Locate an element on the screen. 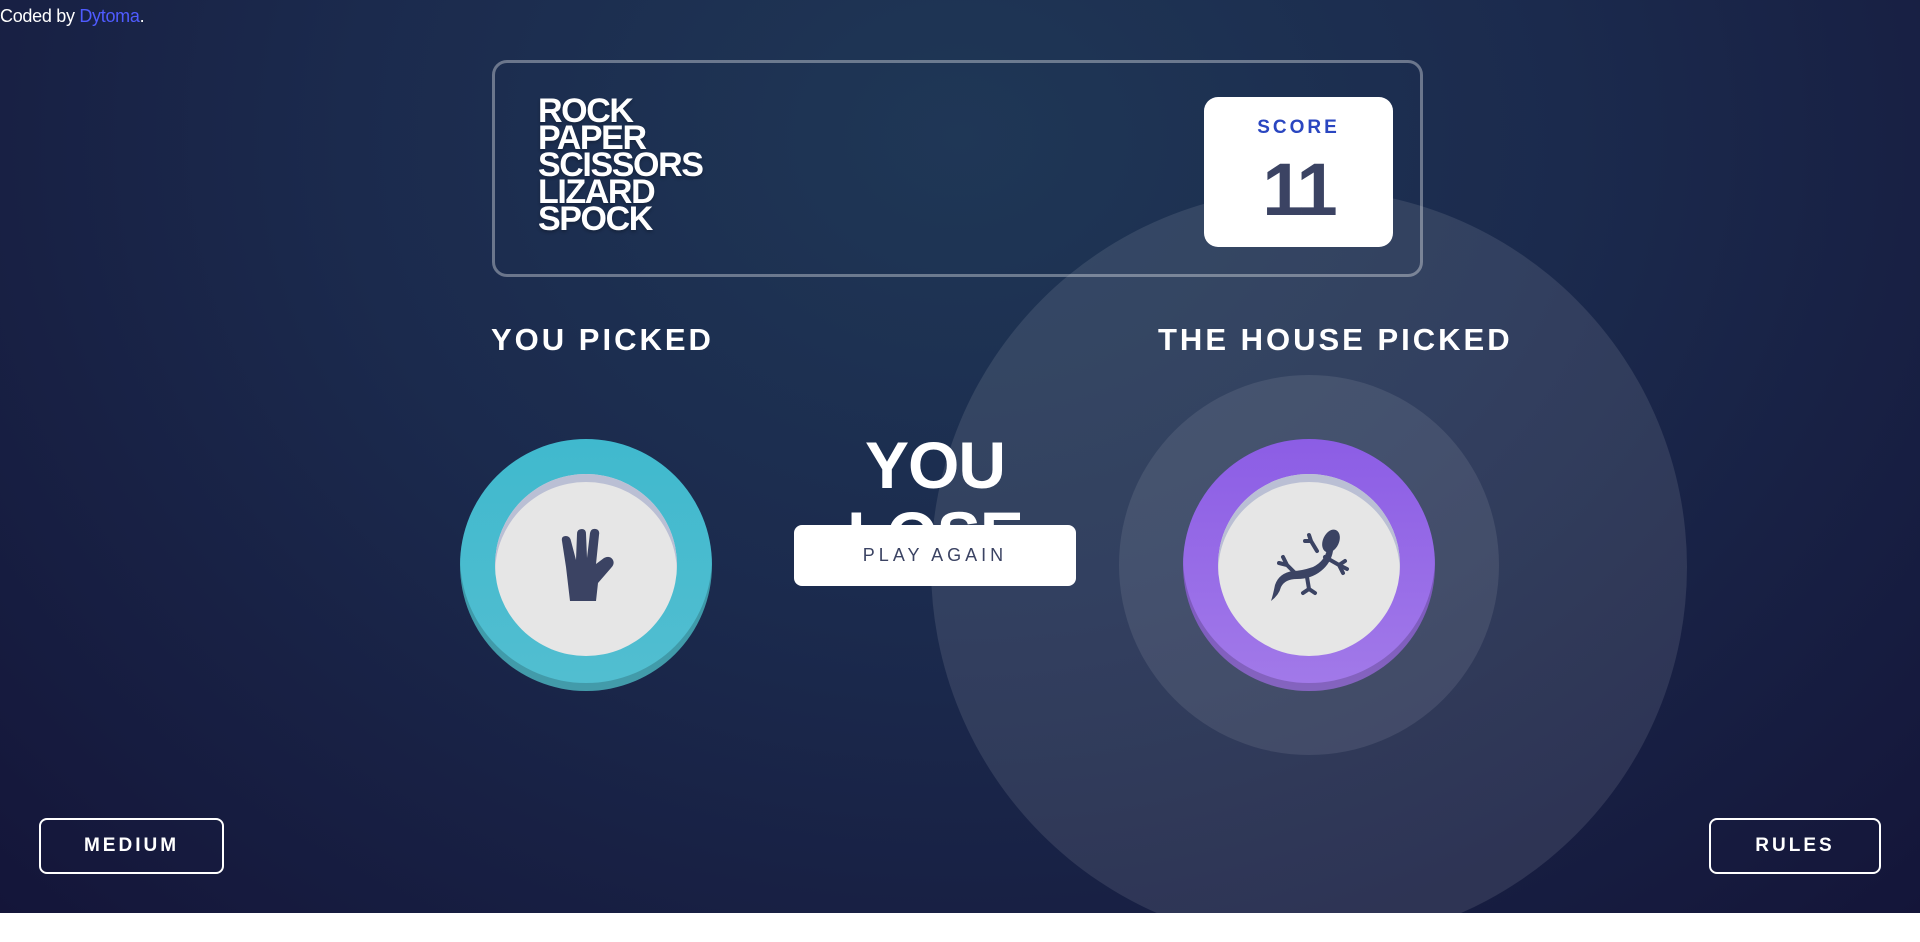 The image size is (1920, 942). attribution-prefix: Coded by is located at coordinates (40, 16).